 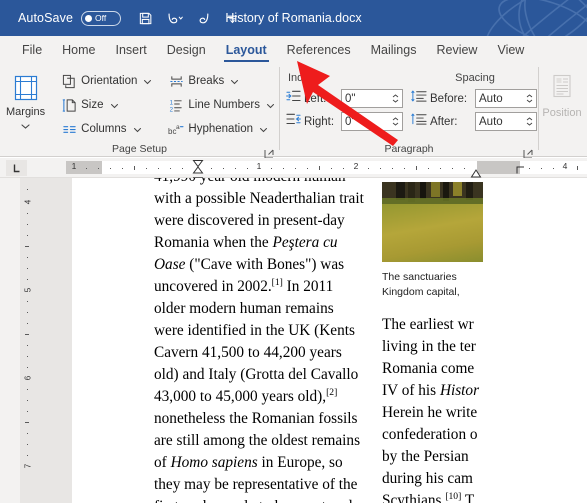 I want to click on indent-right-spinner, so click(x=397, y=121).